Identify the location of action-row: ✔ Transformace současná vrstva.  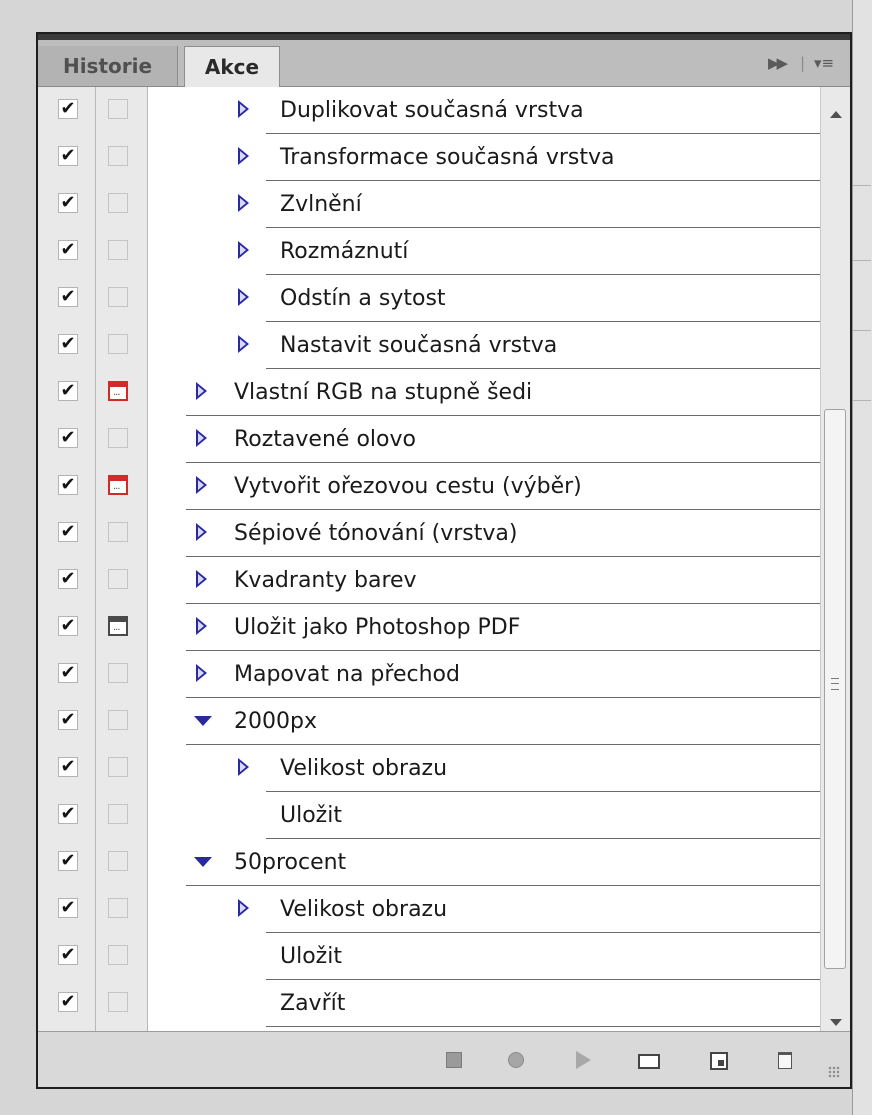
(429, 157).